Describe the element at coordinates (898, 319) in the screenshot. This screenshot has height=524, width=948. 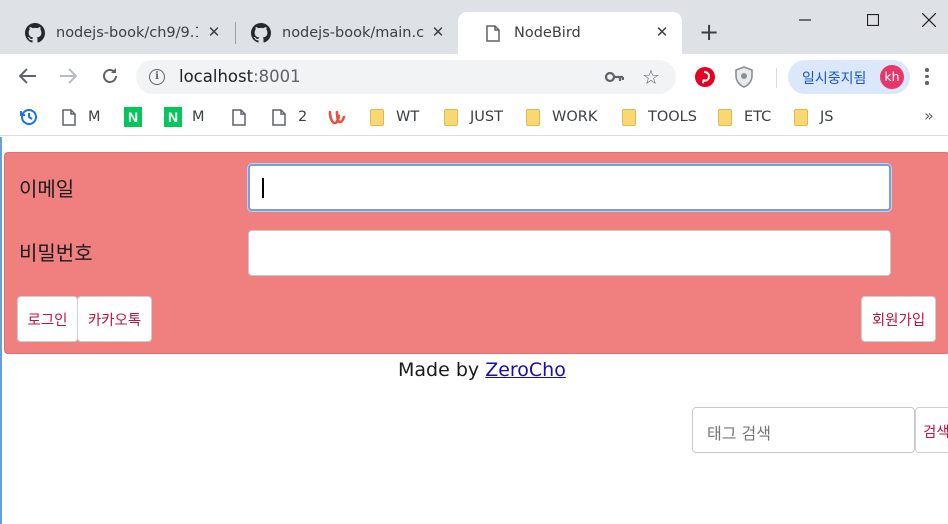
I see `join-button: 회원가입` at that location.